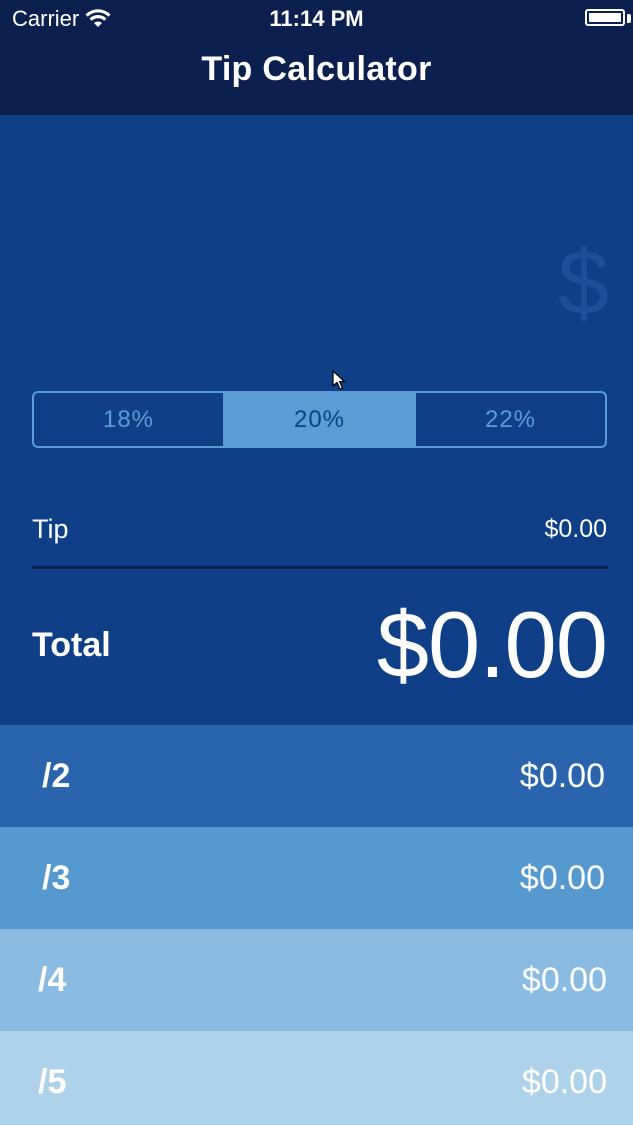  I want to click on tip-percentage-control: 18% 20% 22%, so click(319, 419).